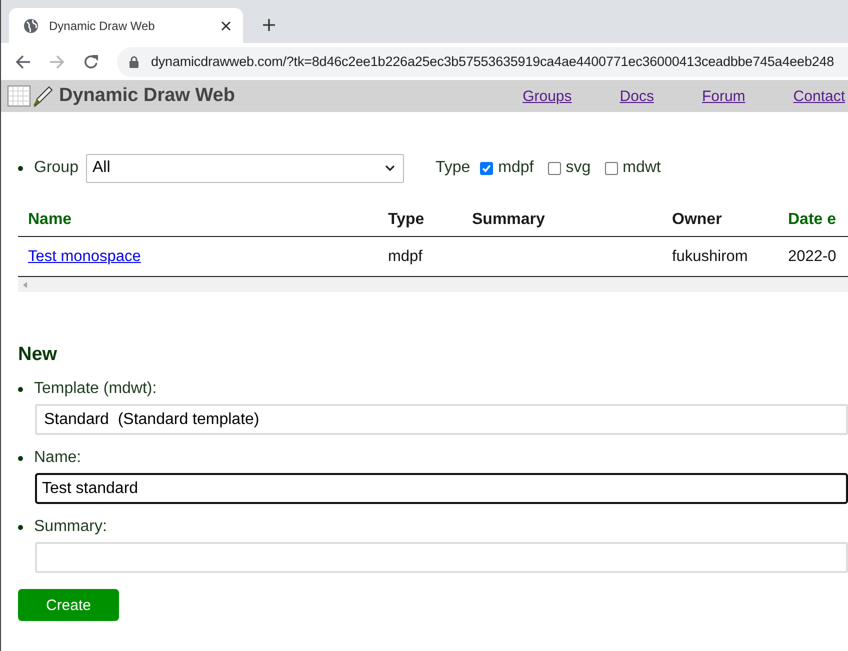 The image size is (848, 651). Describe the element at coordinates (102, 25) in the screenshot. I see `tab-title: Dynamic Draw Web` at that location.